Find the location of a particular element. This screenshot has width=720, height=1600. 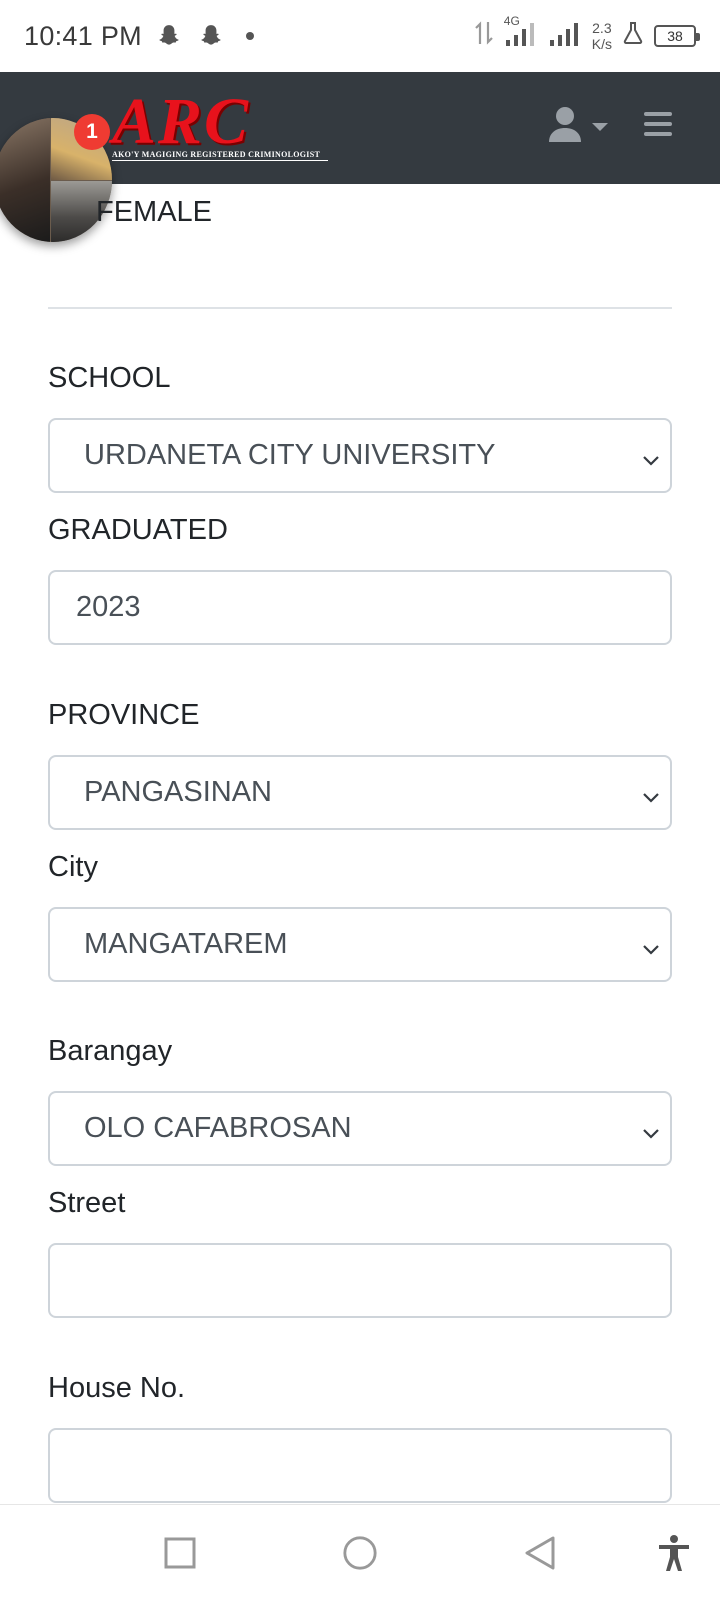

barangay-select: OLO CAFABROSAN is located at coordinates (360, 1128).